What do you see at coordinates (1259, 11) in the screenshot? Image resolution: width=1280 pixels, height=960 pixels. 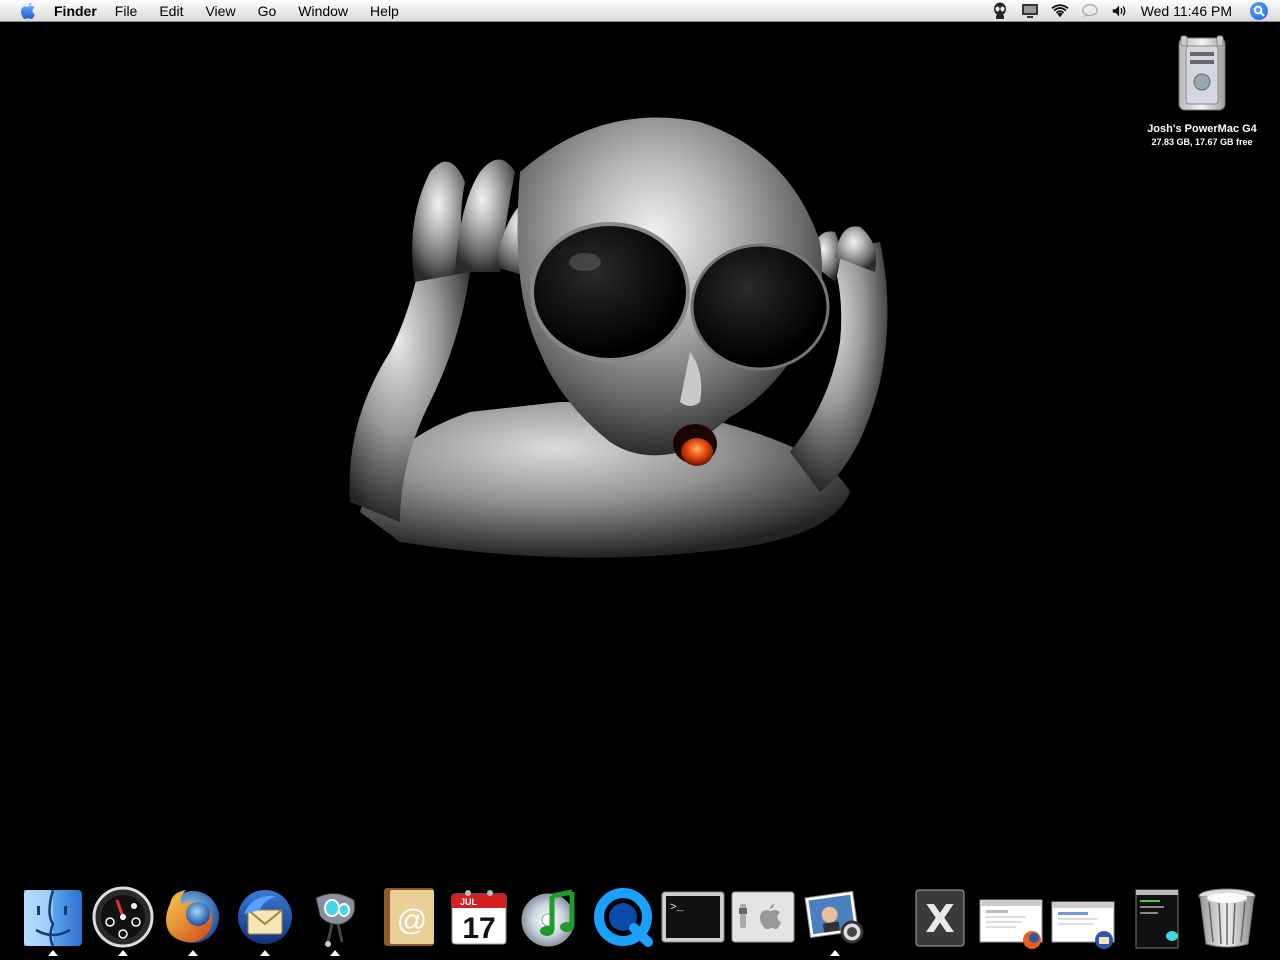 I see `spotlight-icon` at bounding box center [1259, 11].